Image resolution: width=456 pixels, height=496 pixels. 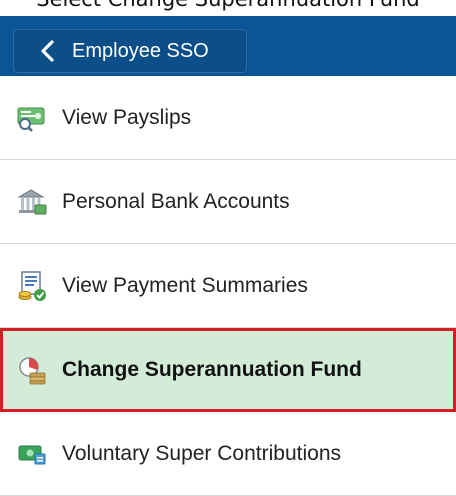 I want to click on menu-item-label: View Payslips, so click(x=127, y=117).